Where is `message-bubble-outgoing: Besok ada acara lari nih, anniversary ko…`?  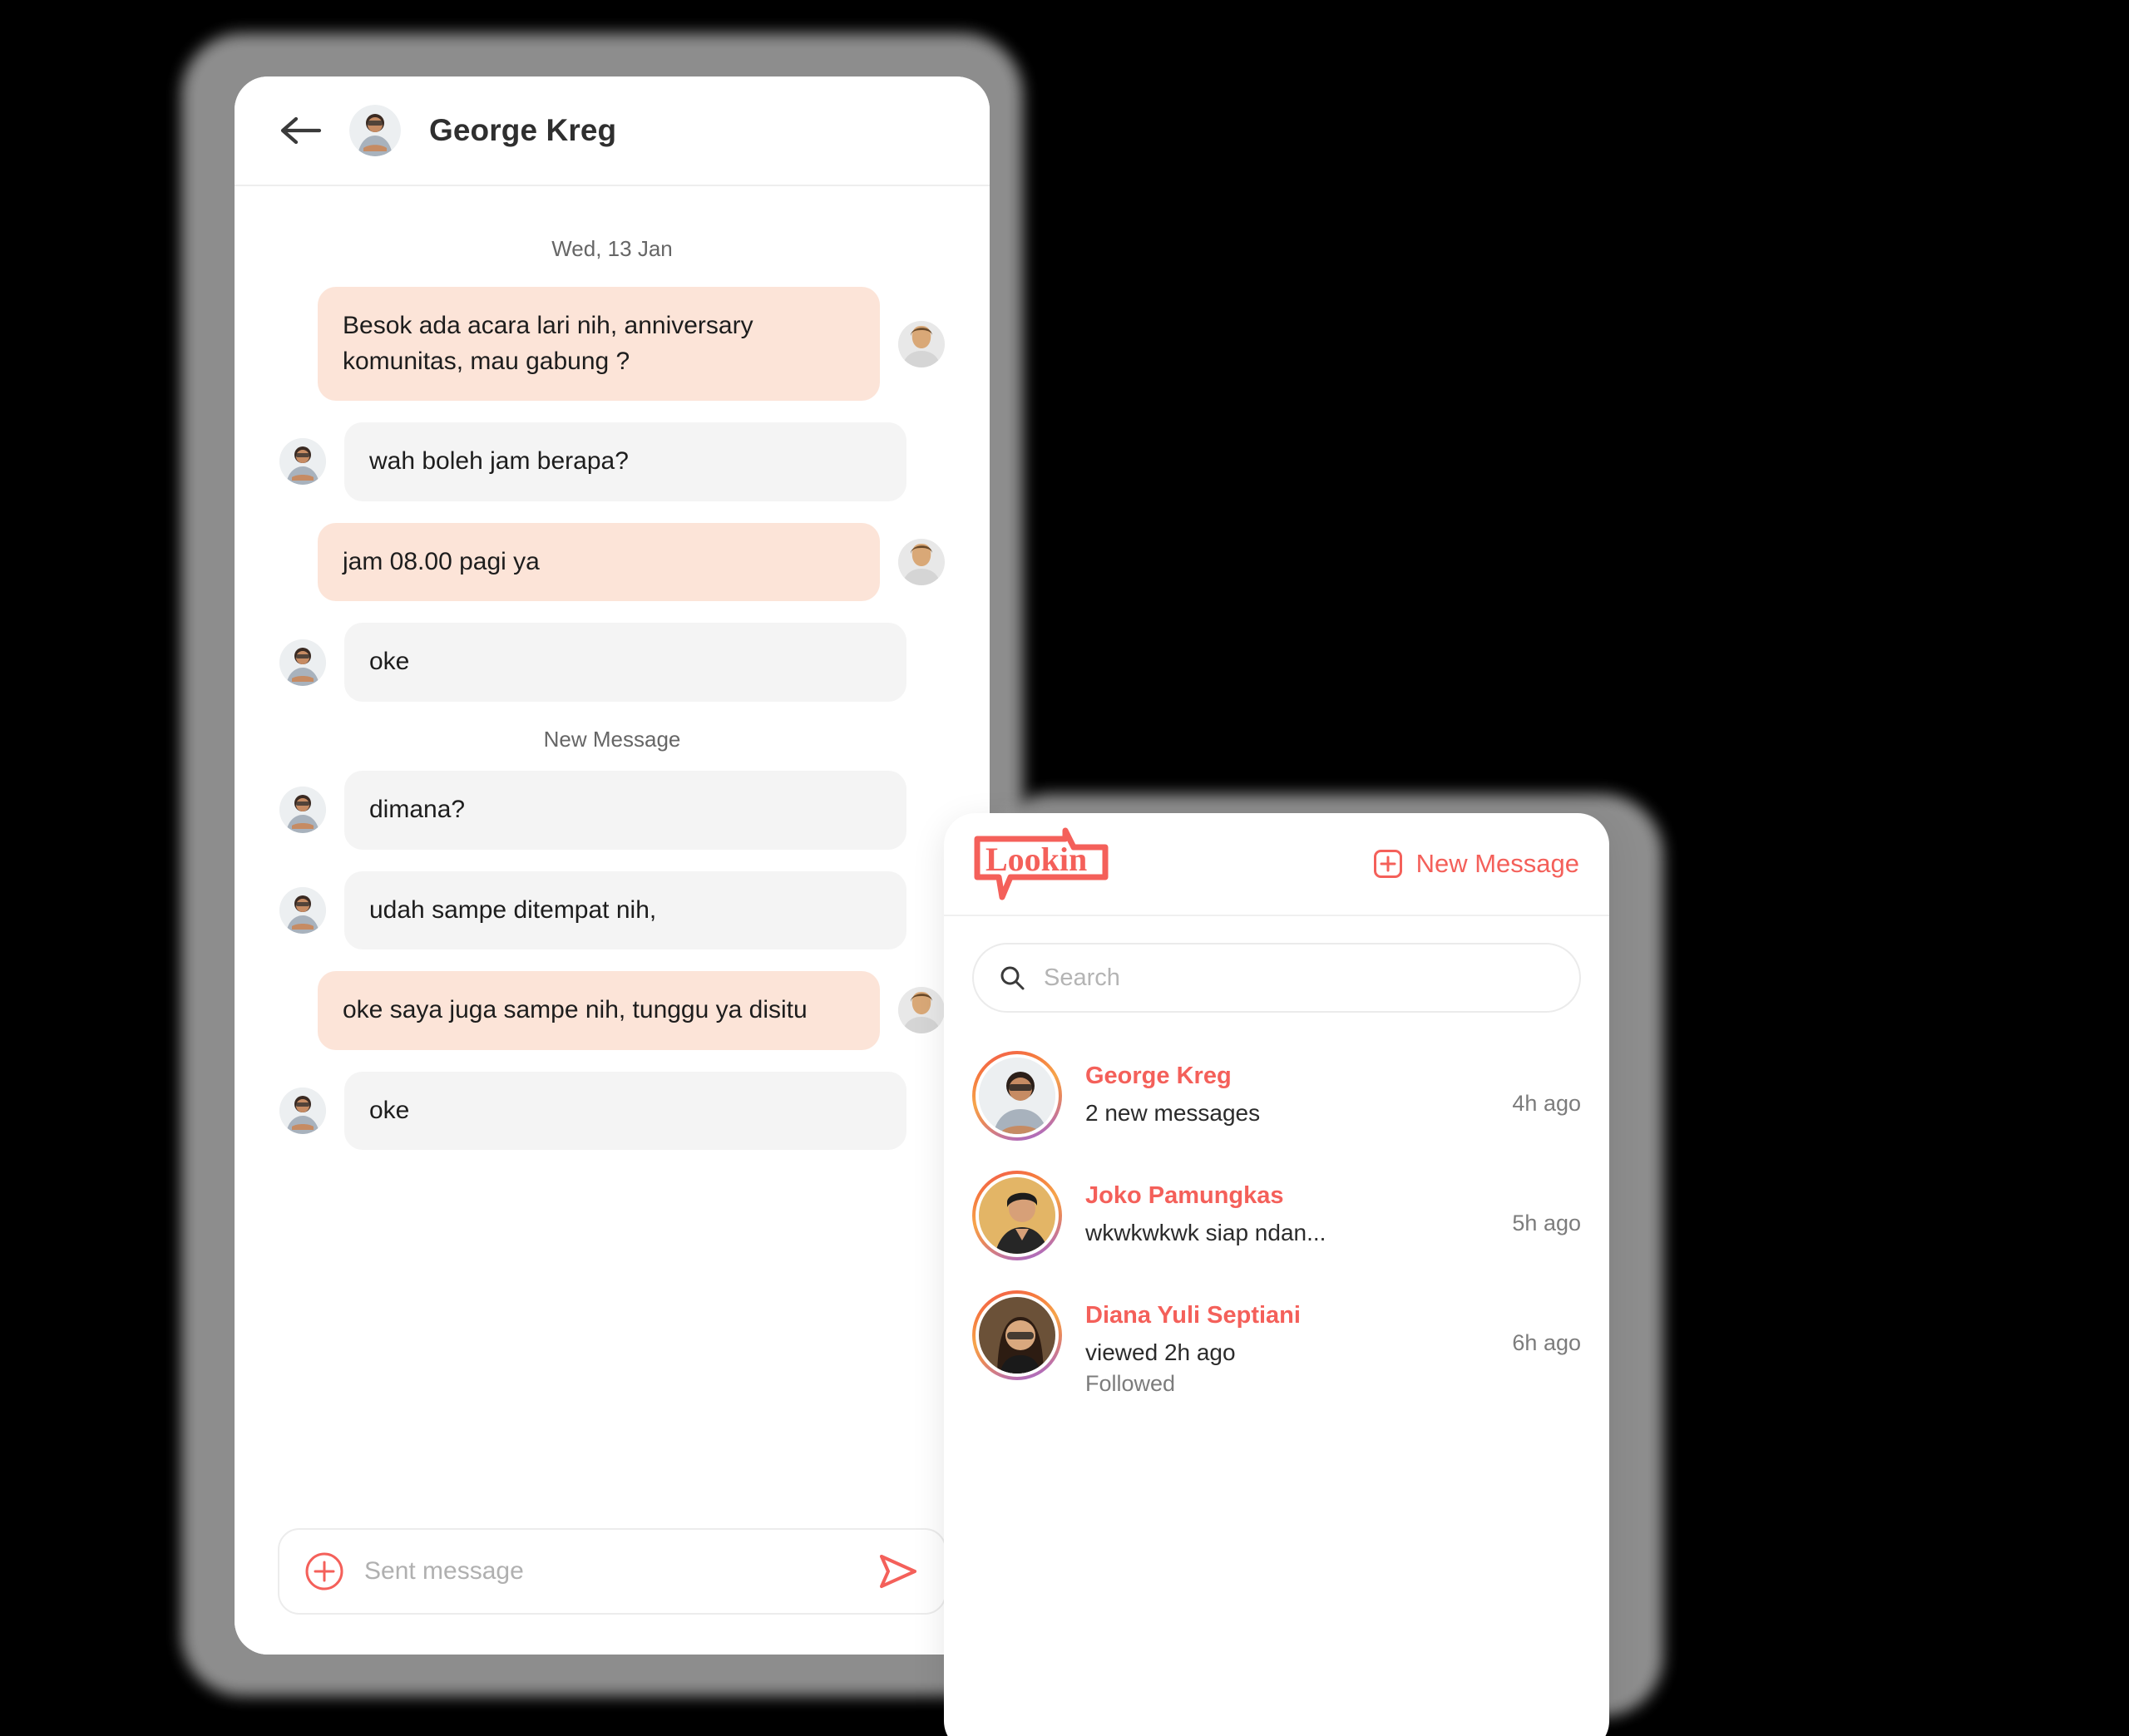
message-bubble-outgoing: Besok ada acara lari nih, anniversary ko… is located at coordinates (599, 344).